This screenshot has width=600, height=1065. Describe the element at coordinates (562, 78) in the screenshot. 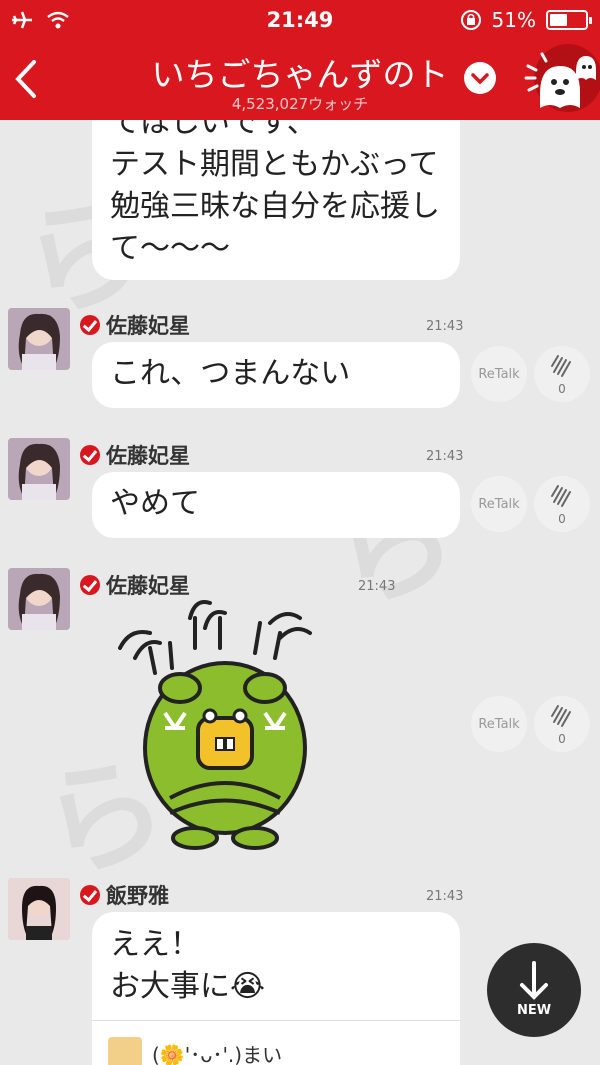

I see `ghost-icon` at that location.